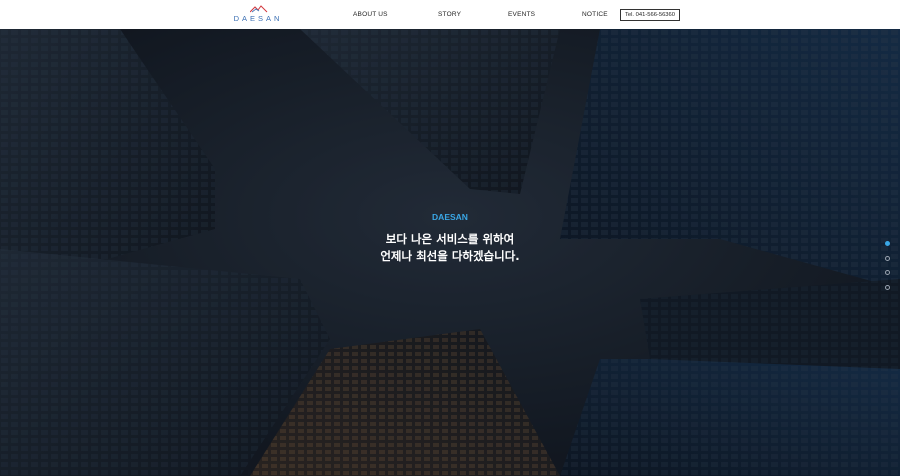 This screenshot has height=476, width=900. What do you see at coordinates (450, 217) in the screenshot?
I see `hero-kicker: DAESAN` at bounding box center [450, 217].